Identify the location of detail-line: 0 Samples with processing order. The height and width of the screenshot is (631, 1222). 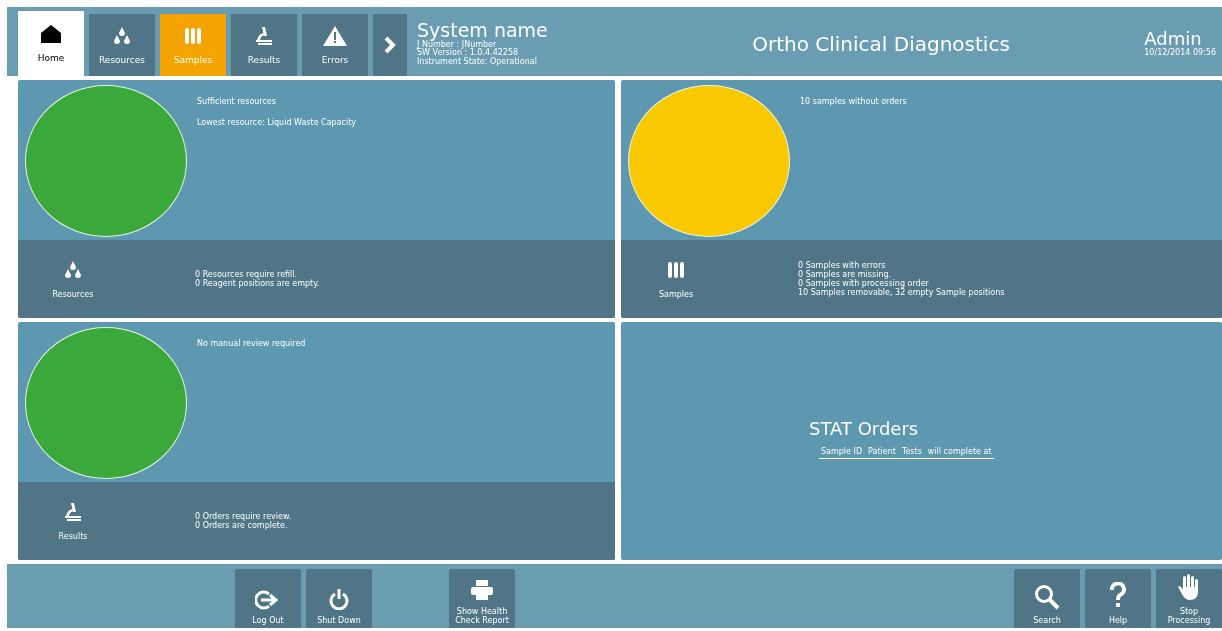
(863, 284).